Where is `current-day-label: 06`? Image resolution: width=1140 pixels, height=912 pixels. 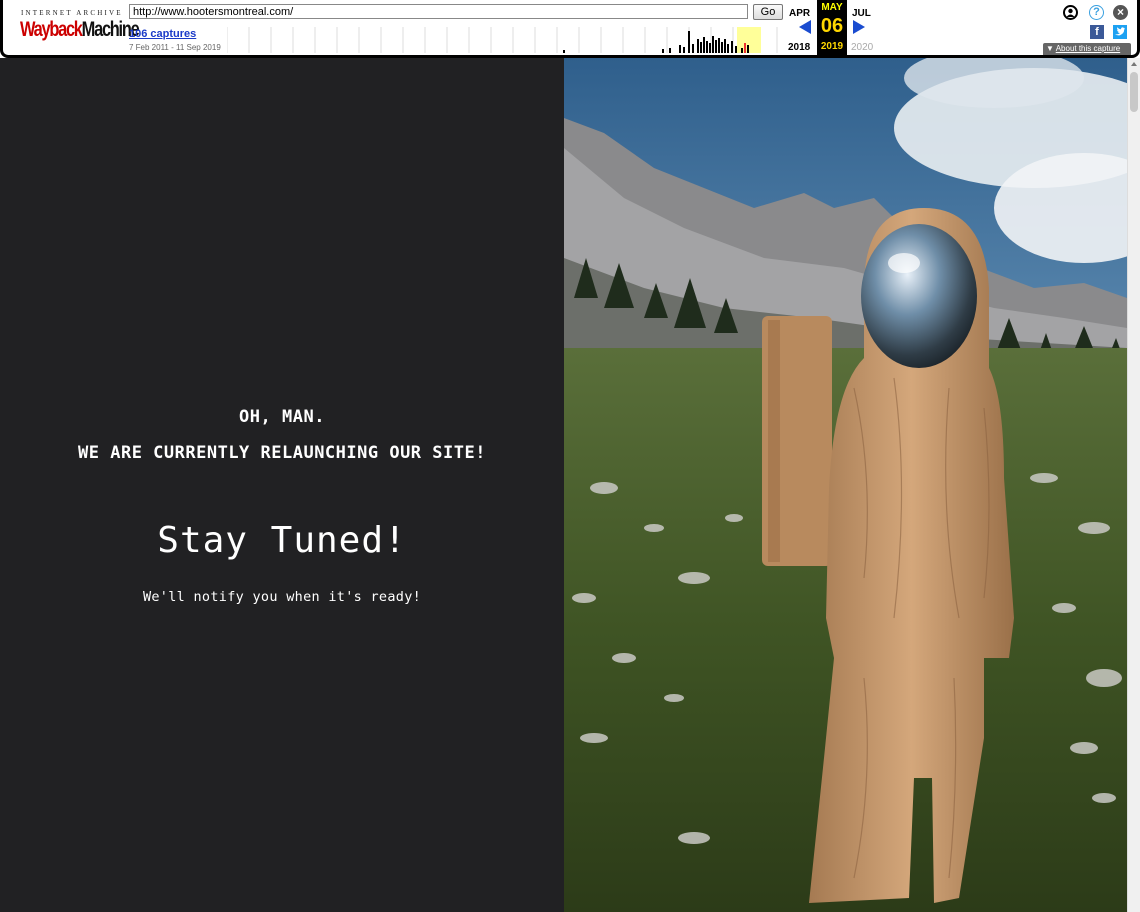 current-day-label: 06 is located at coordinates (832, 26).